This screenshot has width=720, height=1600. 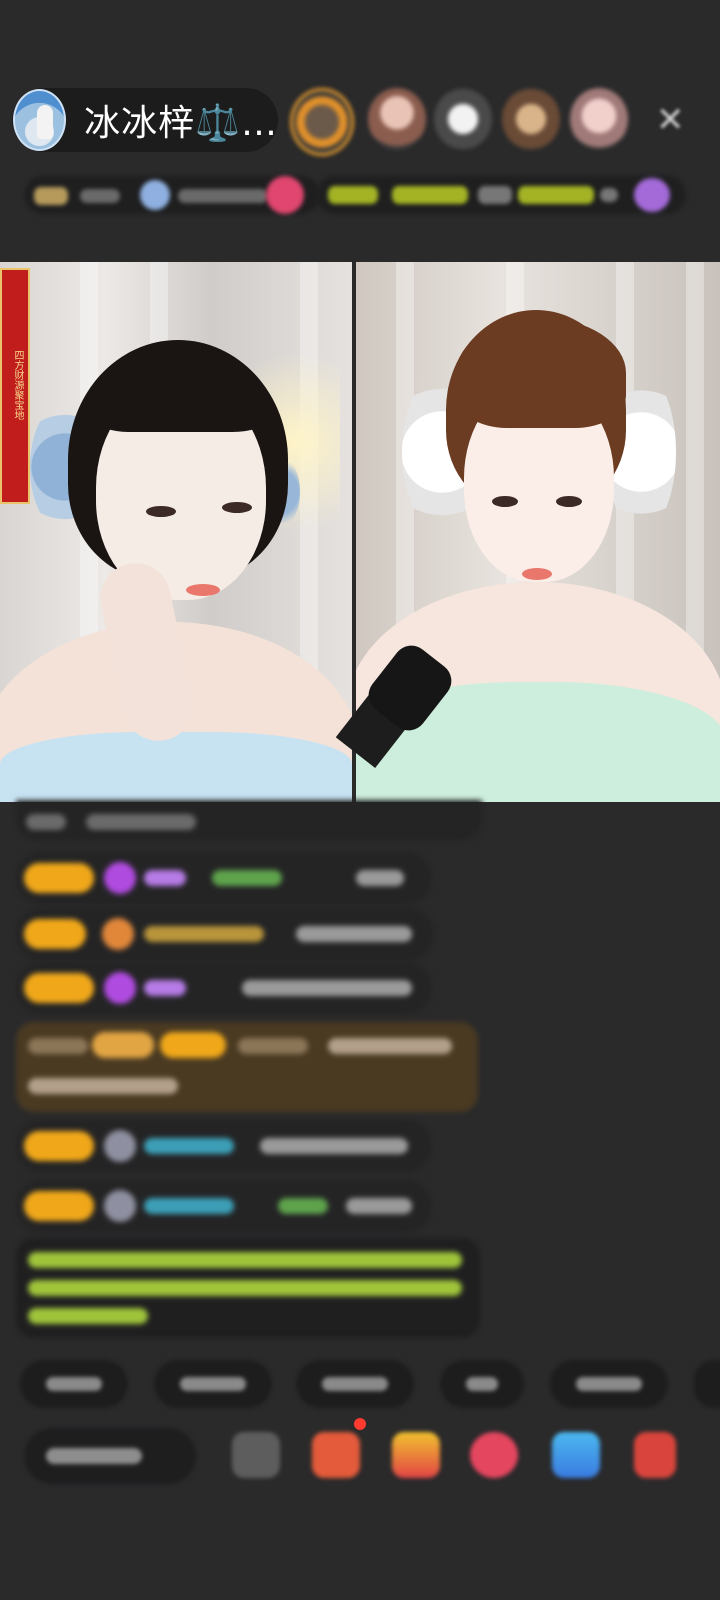 What do you see at coordinates (17, 385) in the screenshot?
I see `banner-text: 四方财源聚宝地` at bounding box center [17, 385].